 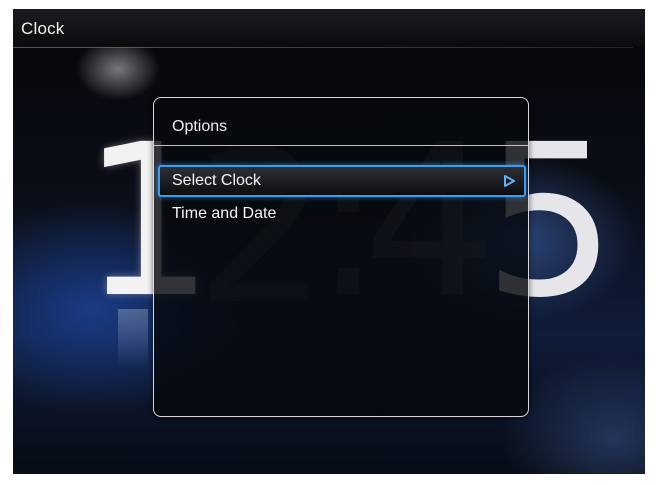 I want to click on menu-item-time-and-date: Time and Date, so click(x=341, y=217).